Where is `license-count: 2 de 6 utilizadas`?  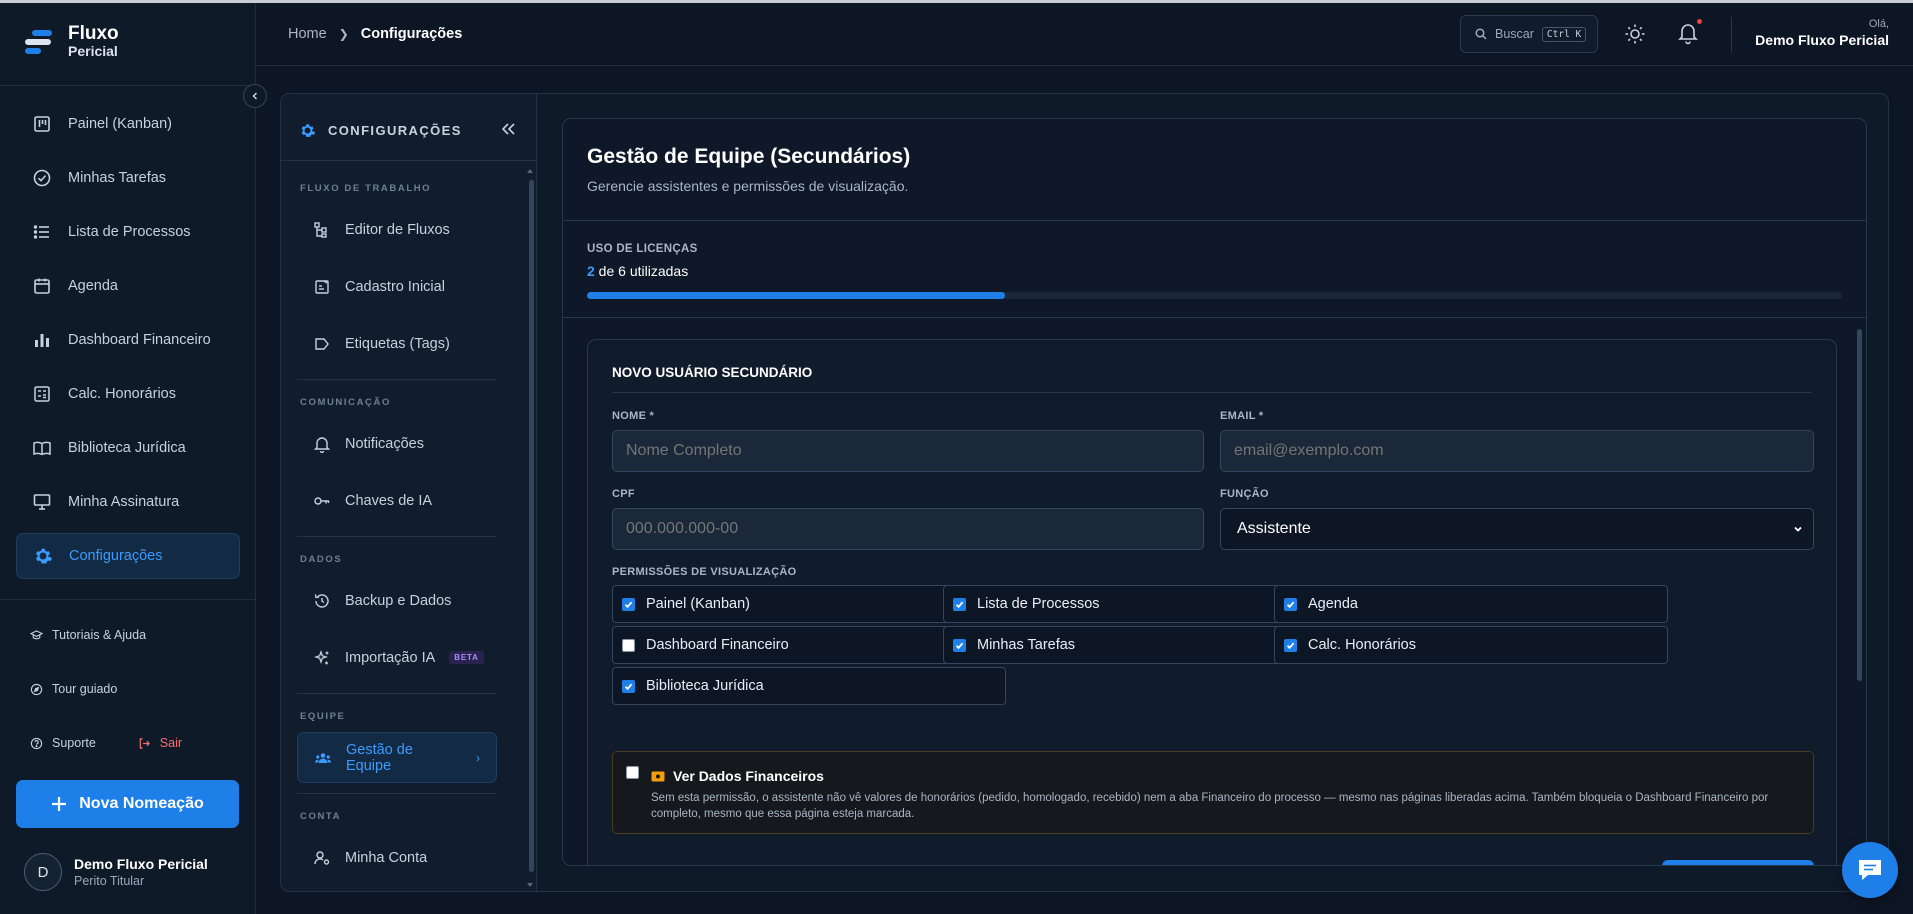
license-count: 2 de 6 utilizadas is located at coordinates (1214, 271).